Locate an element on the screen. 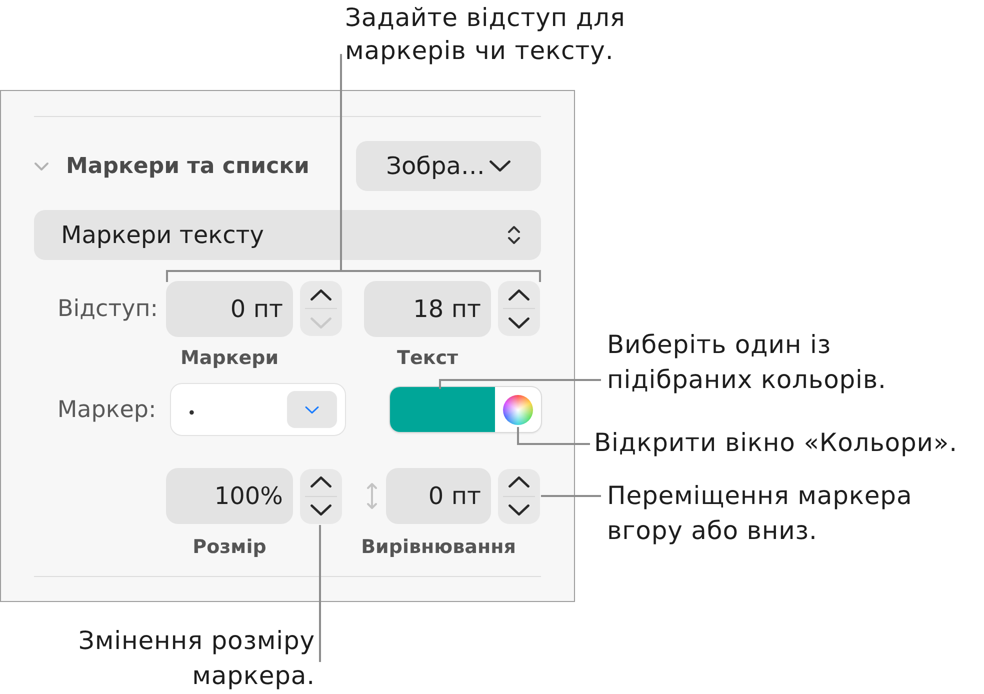  number-field: 18 пт is located at coordinates (427, 308).